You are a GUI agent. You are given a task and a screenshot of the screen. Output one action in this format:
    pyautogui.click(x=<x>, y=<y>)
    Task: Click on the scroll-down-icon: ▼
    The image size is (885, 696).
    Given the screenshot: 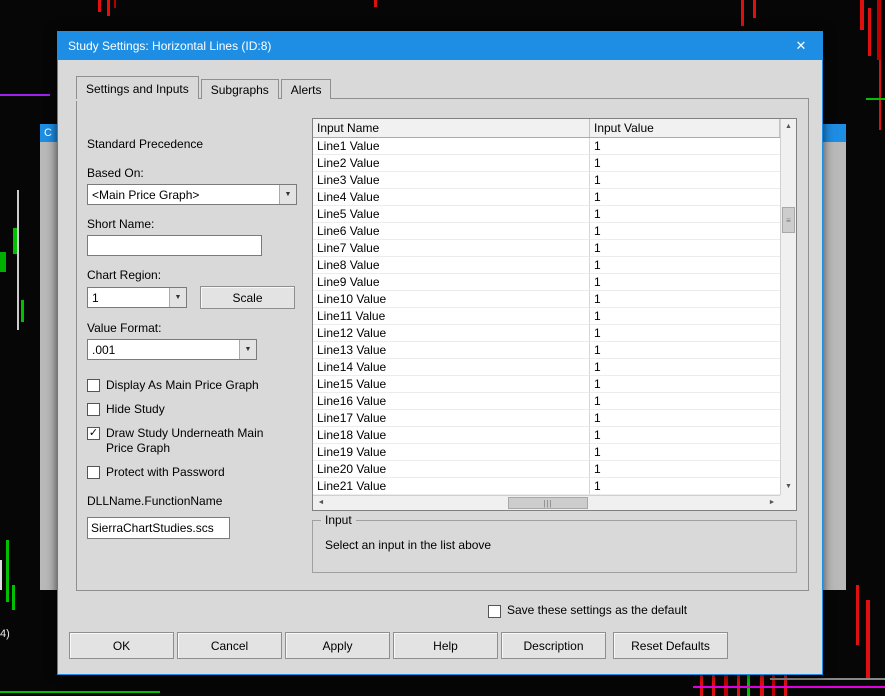 What is the action you would take?
    pyautogui.click(x=788, y=487)
    